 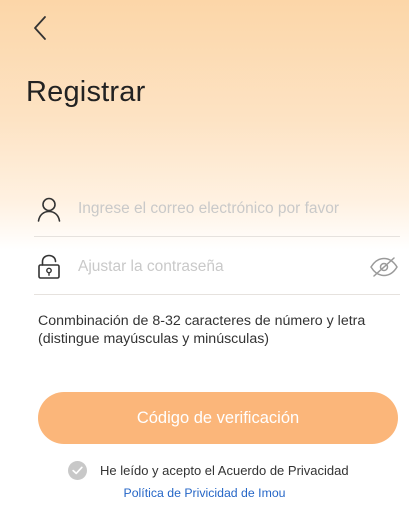 I want to click on check-icon, so click(x=77, y=470).